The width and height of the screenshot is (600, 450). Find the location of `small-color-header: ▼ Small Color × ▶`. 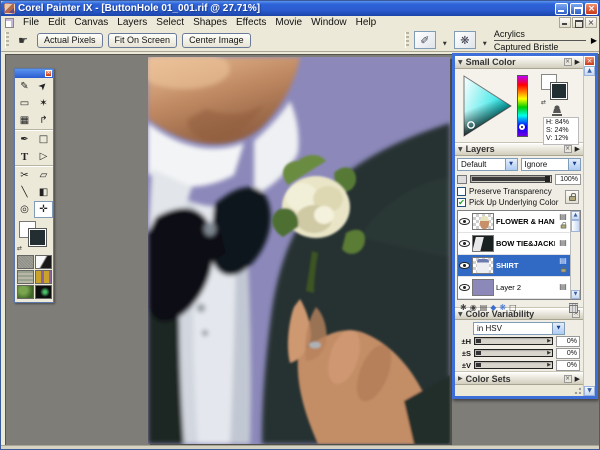

small-color-header: ▼ Small Color × ▶ is located at coordinates (519, 62).